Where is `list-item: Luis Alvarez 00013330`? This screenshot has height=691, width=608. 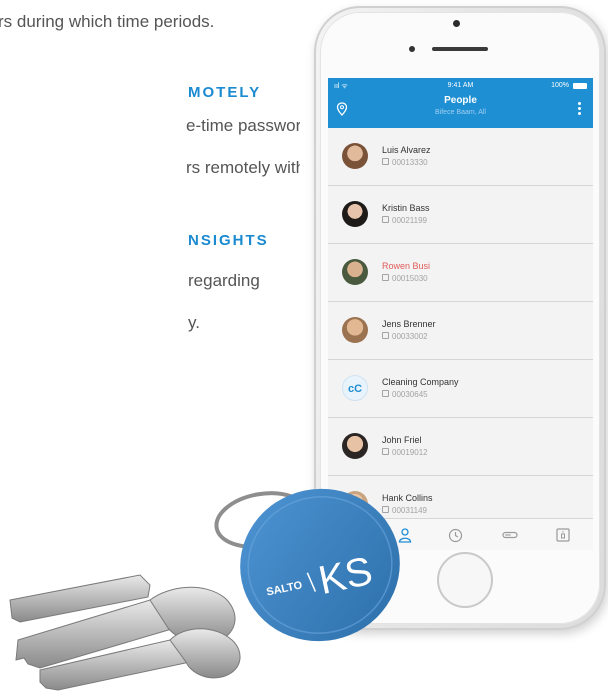
list-item: Luis Alvarez 00013330 is located at coordinates (460, 157).